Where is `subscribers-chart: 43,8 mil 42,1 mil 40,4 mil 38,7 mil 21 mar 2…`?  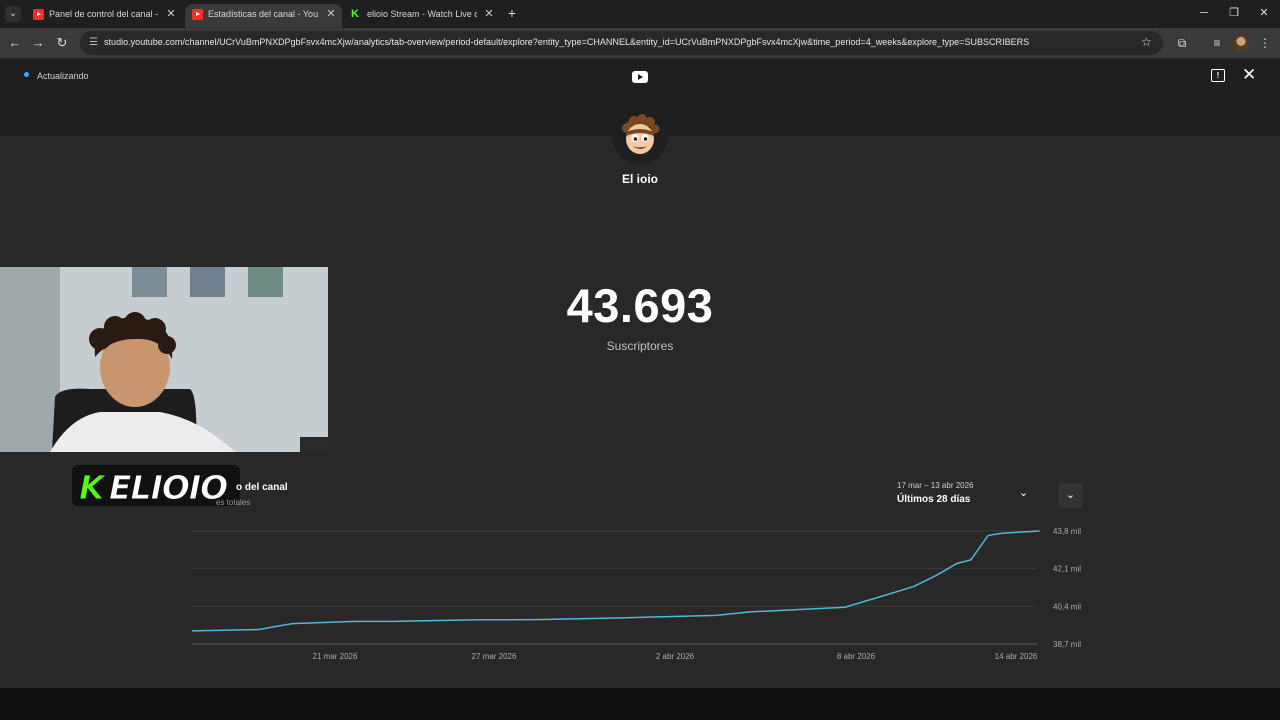
subscribers-chart: 43,8 mil 42,1 mil 40,4 mil 38,7 mil 21 mar 2… is located at coordinates (636, 594).